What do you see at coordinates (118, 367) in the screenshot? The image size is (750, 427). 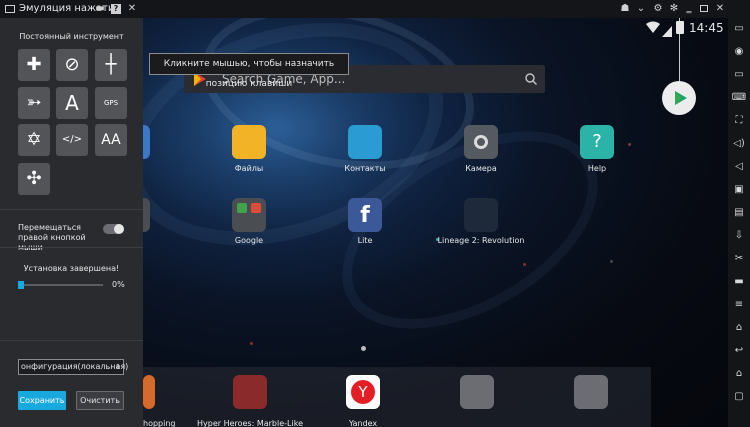 I see `chevron-updown-icon: ⇕` at bounding box center [118, 367].